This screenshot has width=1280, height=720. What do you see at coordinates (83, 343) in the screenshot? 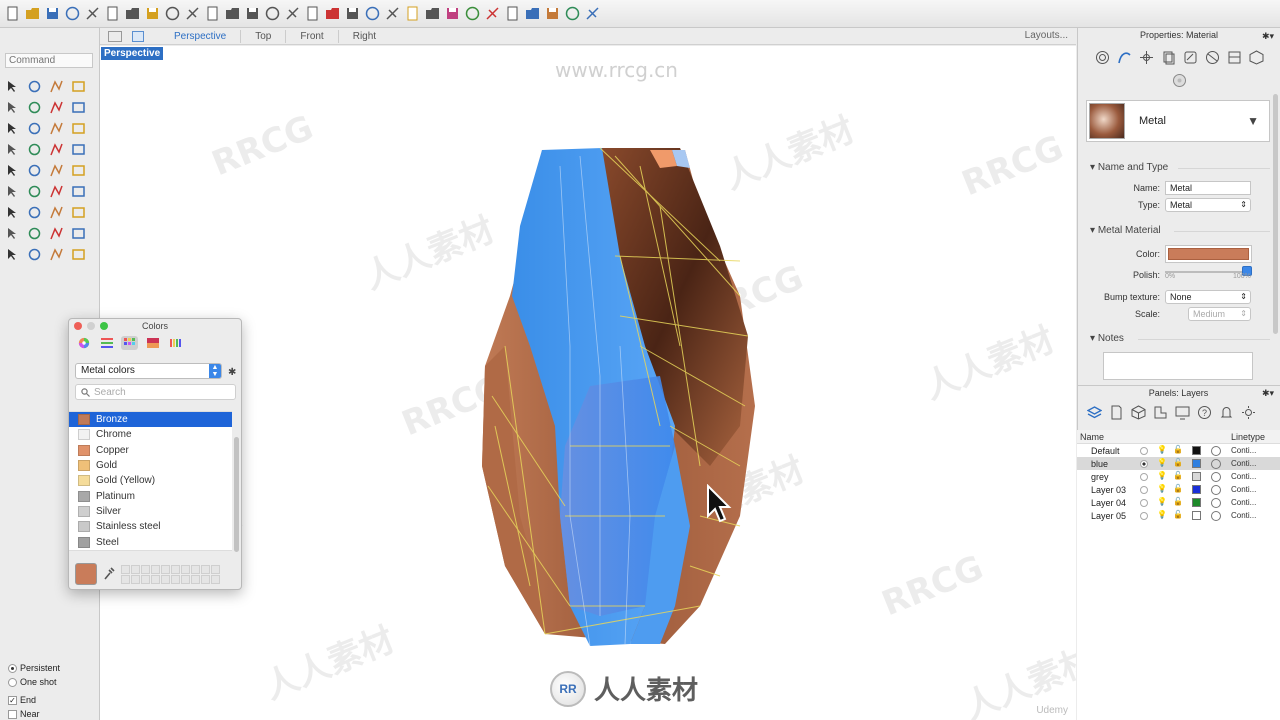
I see `color-wheel-icon` at bounding box center [83, 343].